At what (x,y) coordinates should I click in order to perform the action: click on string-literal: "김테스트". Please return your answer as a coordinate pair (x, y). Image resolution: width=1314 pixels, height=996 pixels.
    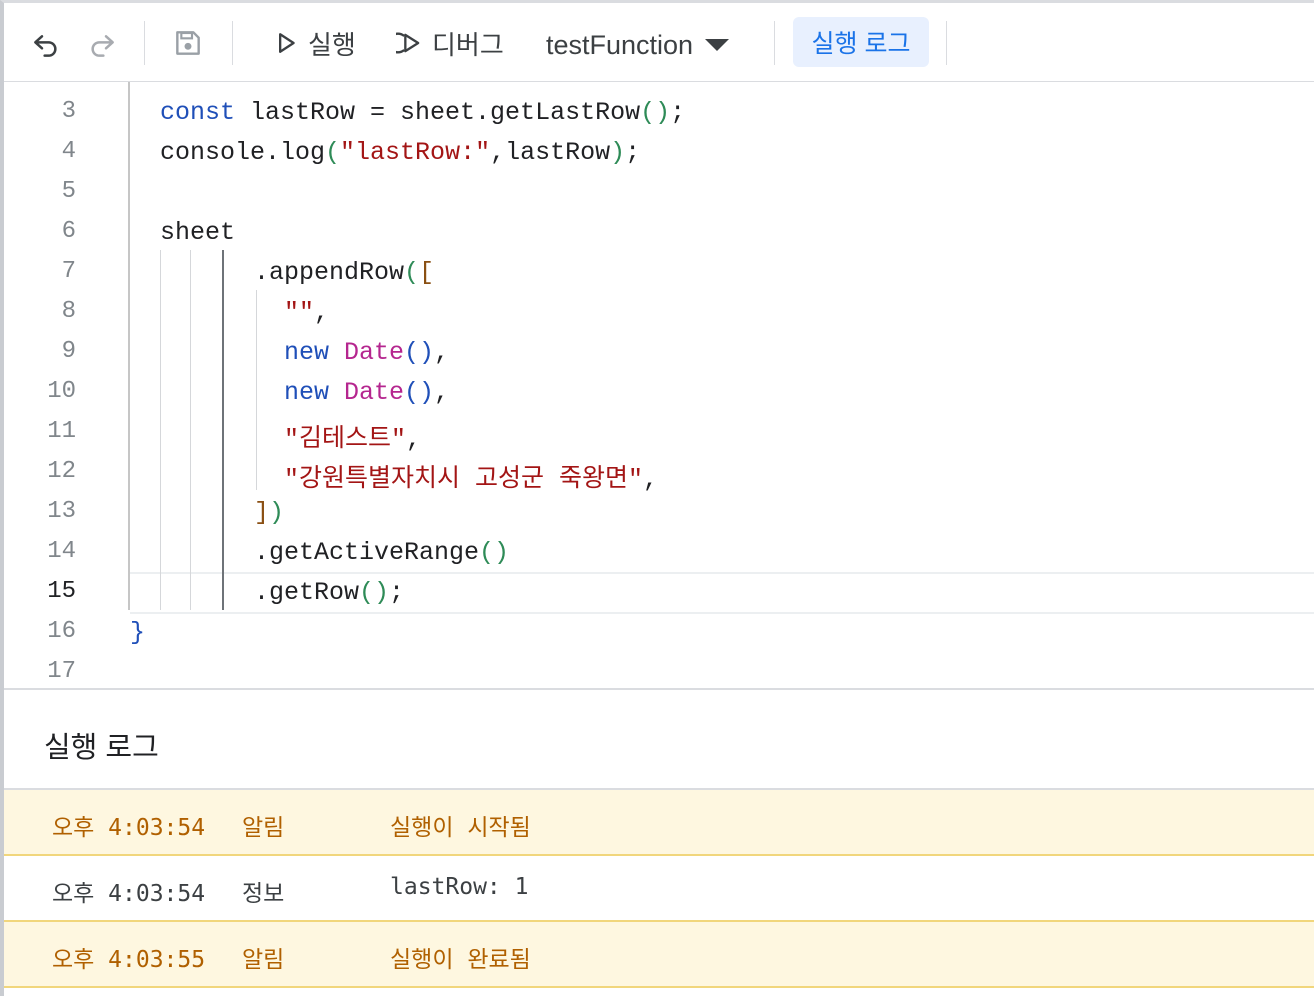
    Looking at the image, I should click on (345, 439).